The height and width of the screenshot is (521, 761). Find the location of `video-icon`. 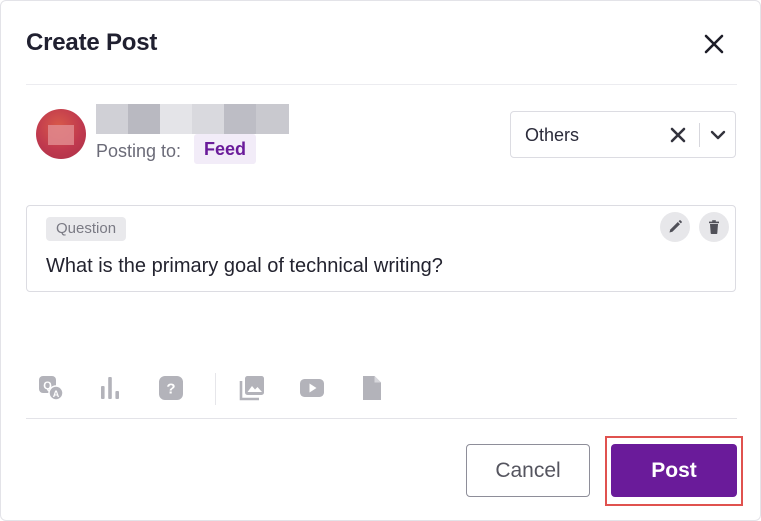

video-icon is located at coordinates (312, 388).